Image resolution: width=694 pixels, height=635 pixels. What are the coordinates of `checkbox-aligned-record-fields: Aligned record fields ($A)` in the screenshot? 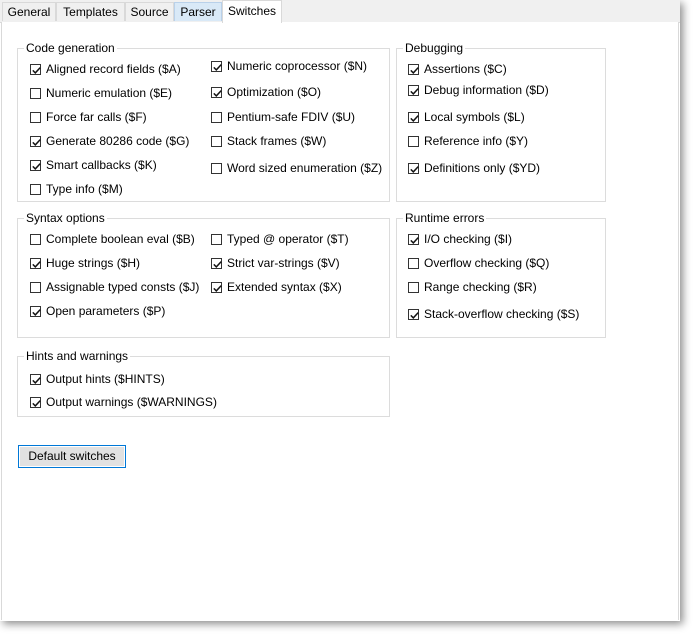 It's located at (105, 69).